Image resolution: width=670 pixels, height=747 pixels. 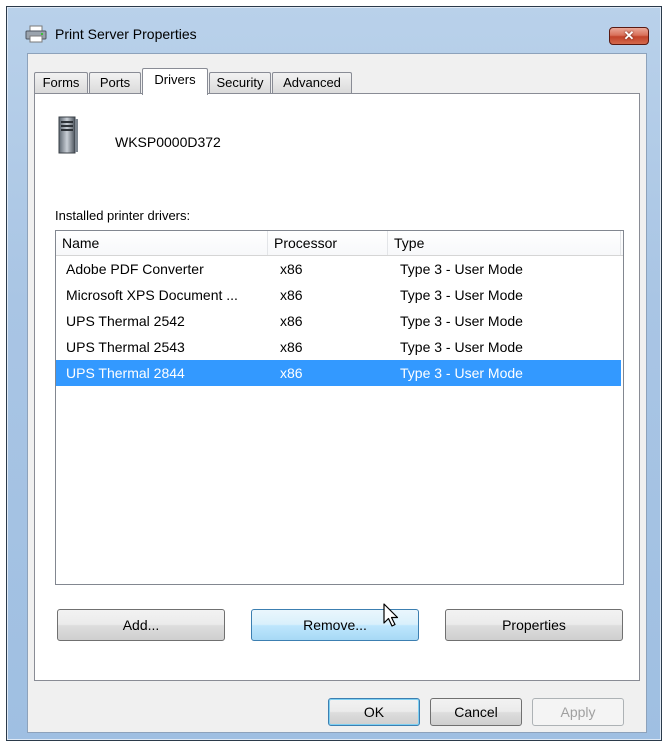 What do you see at coordinates (68, 135) in the screenshot?
I see `server-icon` at bounding box center [68, 135].